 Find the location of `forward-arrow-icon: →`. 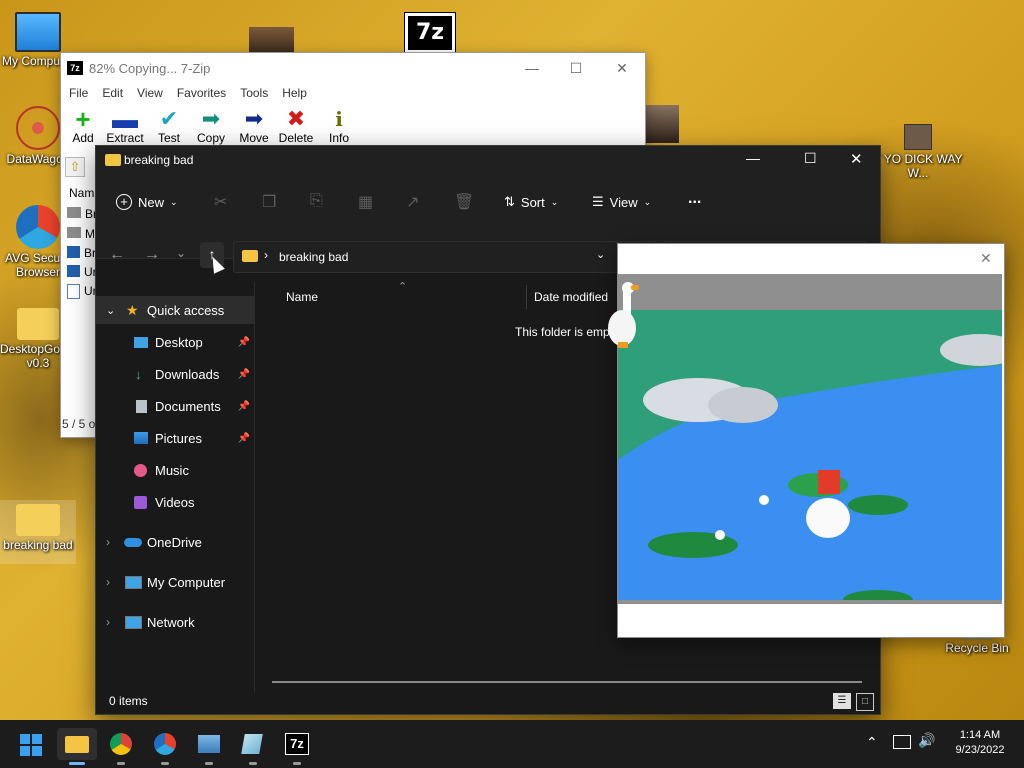

forward-arrow-icon: → is located at coordinates (152, 255).